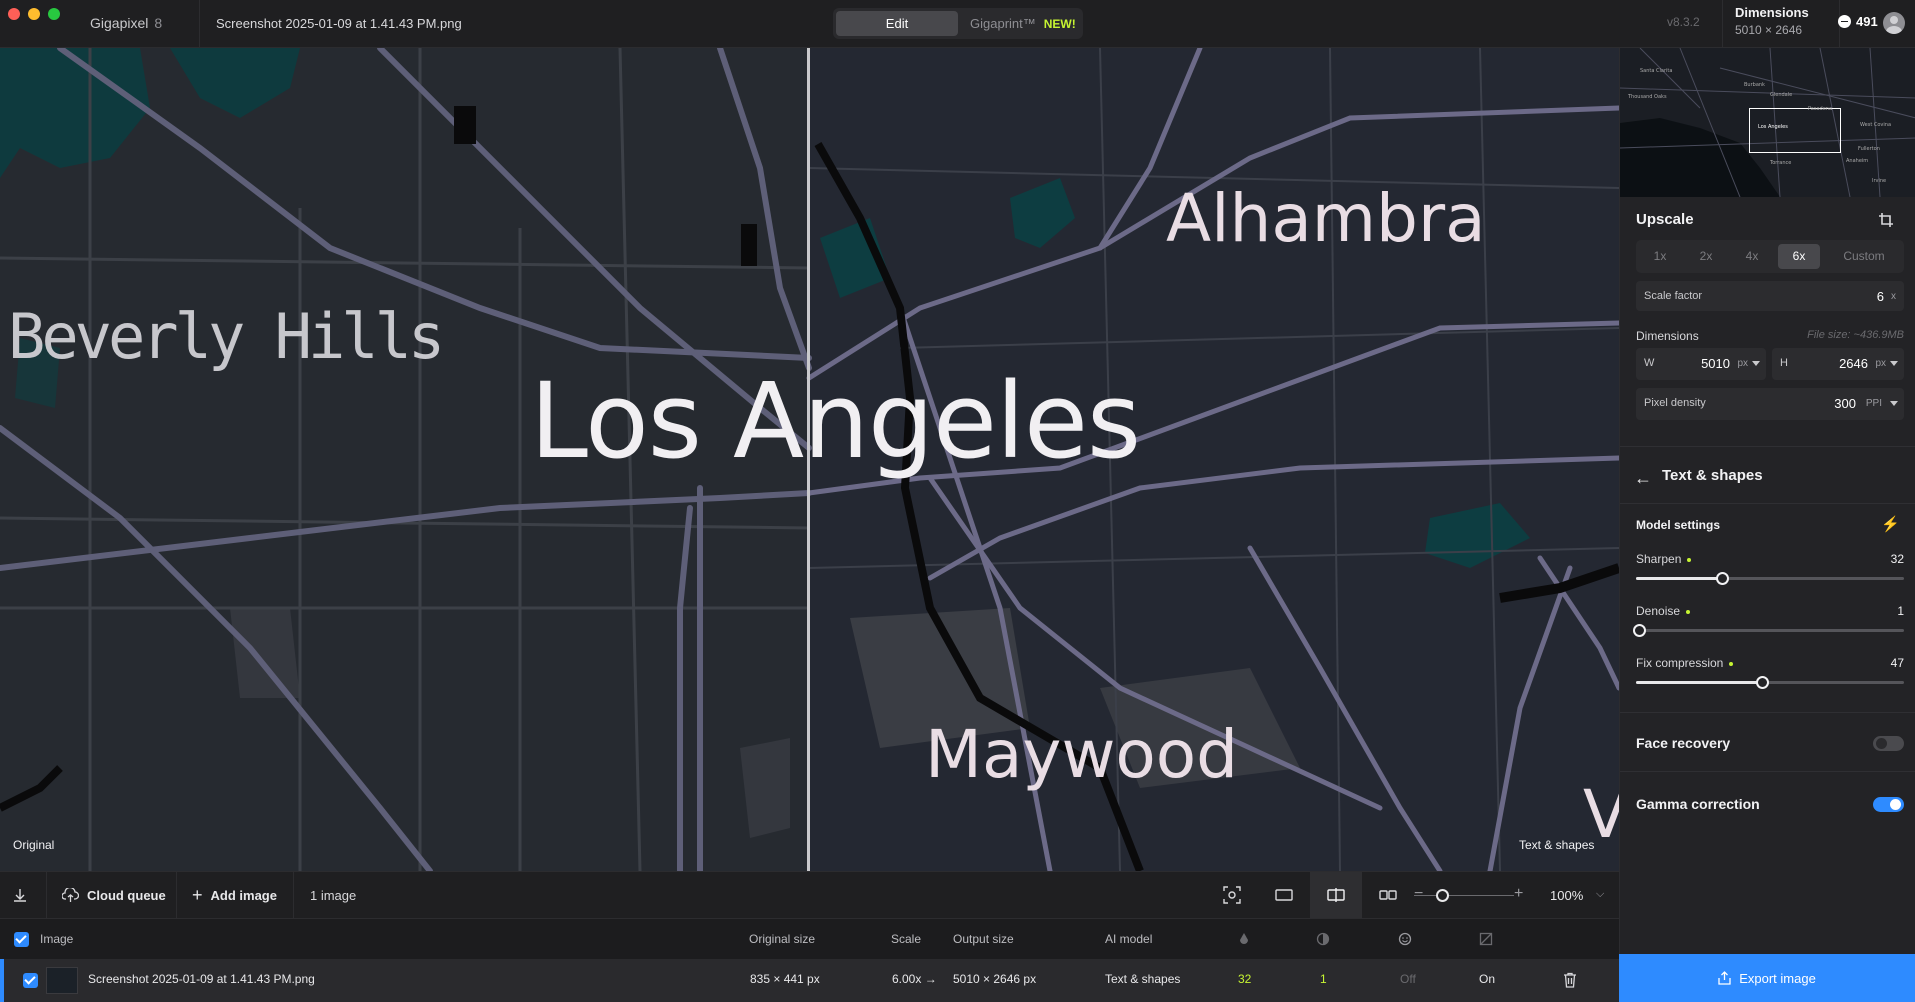 Image resolution: width=1915 pixels, height=1002 pixels. What do you see at coordinates (1643, 478) in the screenshot?
I see `back-arrow-icon: ←` at bounding box center [1643, 478].